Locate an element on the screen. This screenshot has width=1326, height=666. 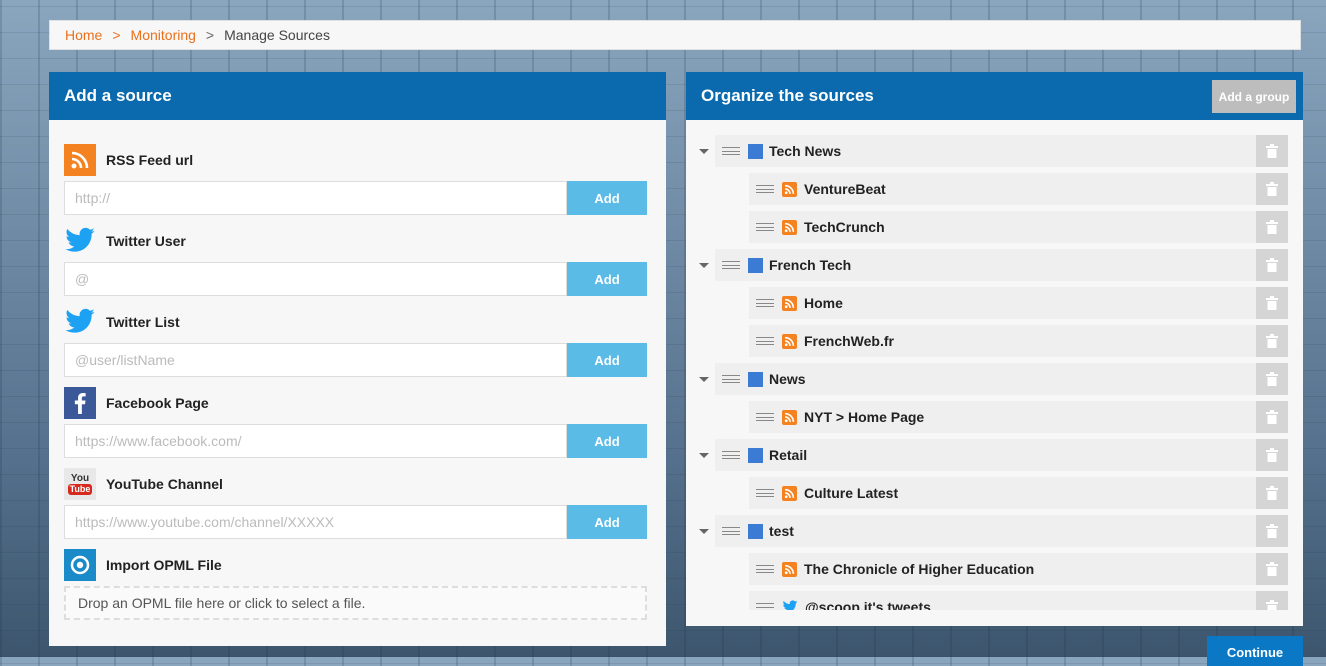
row-content: News is located at coordinates (1001, 379).